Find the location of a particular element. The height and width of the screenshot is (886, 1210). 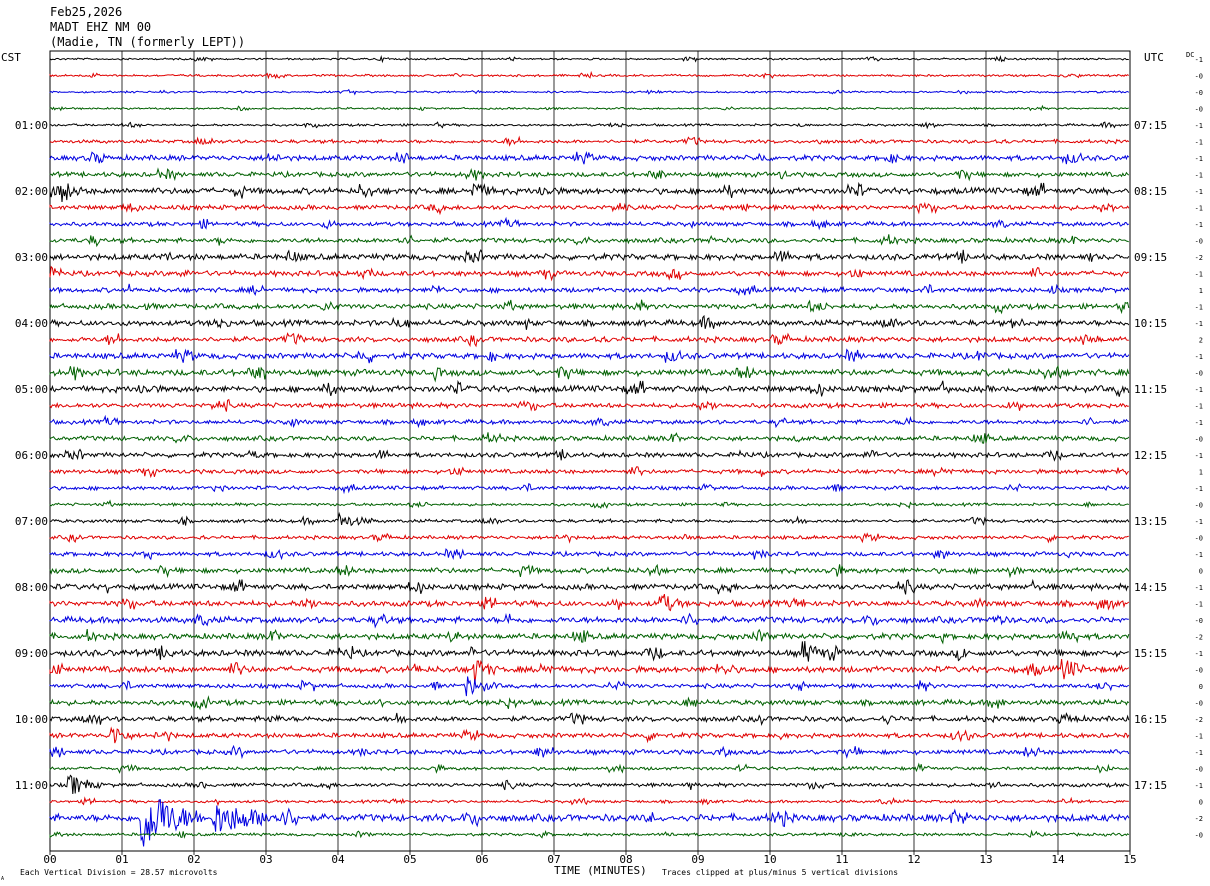

left-hour-label: 04:00 is located at coordinates (31, 323).